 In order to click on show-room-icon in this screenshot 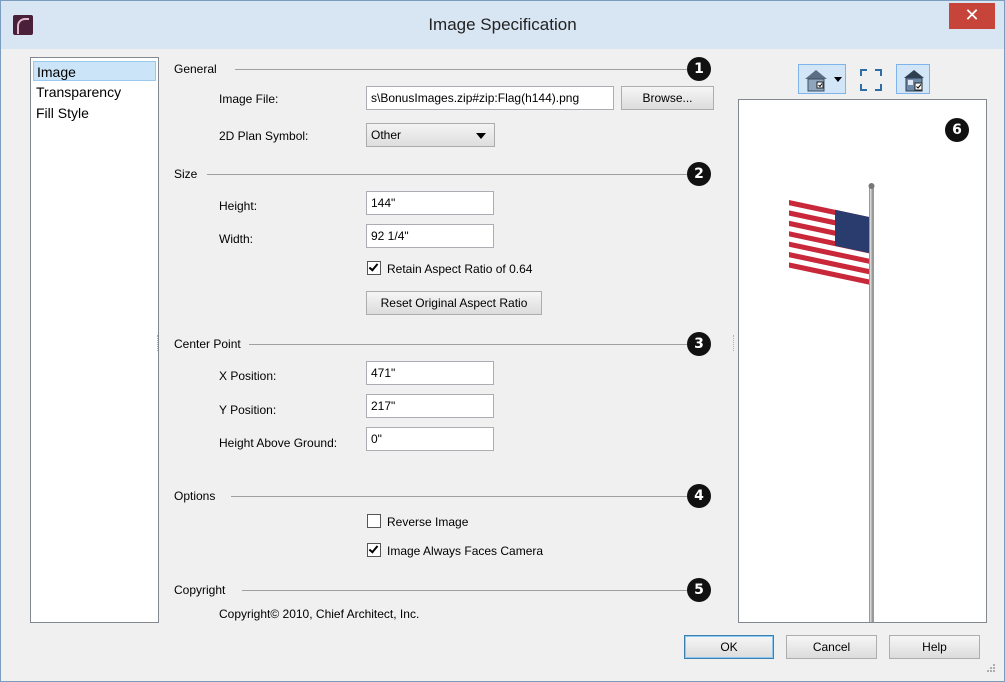, I will do `click(914, 81)`.